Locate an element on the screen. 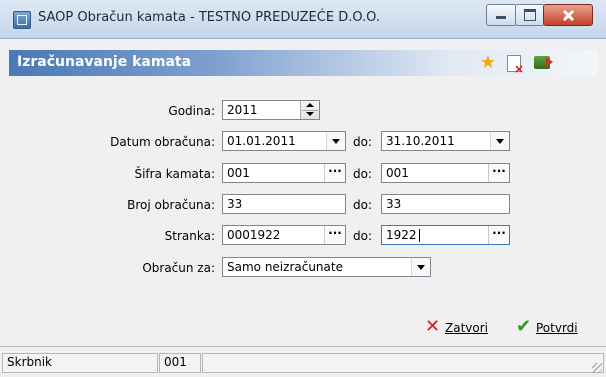 The height and width of the screenshot is (377, 606). window-close-button is located at coordinates (568, 15).